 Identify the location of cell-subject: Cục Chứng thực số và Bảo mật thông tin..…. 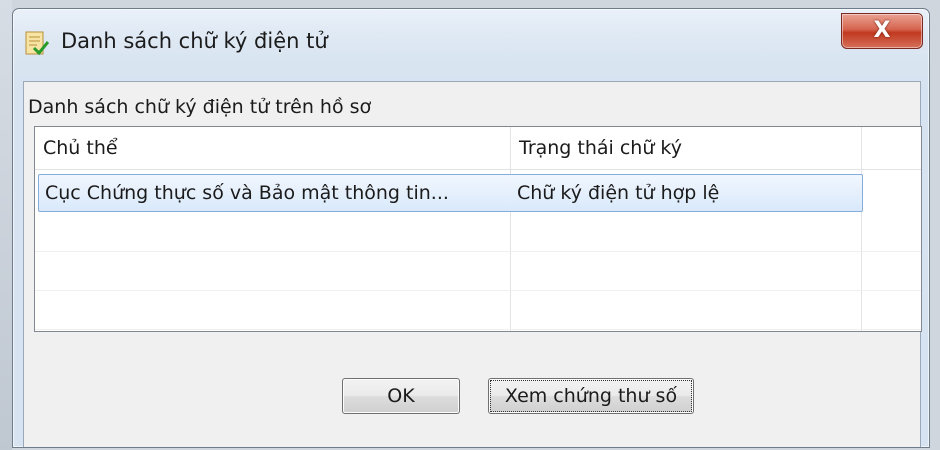
(247, 193).